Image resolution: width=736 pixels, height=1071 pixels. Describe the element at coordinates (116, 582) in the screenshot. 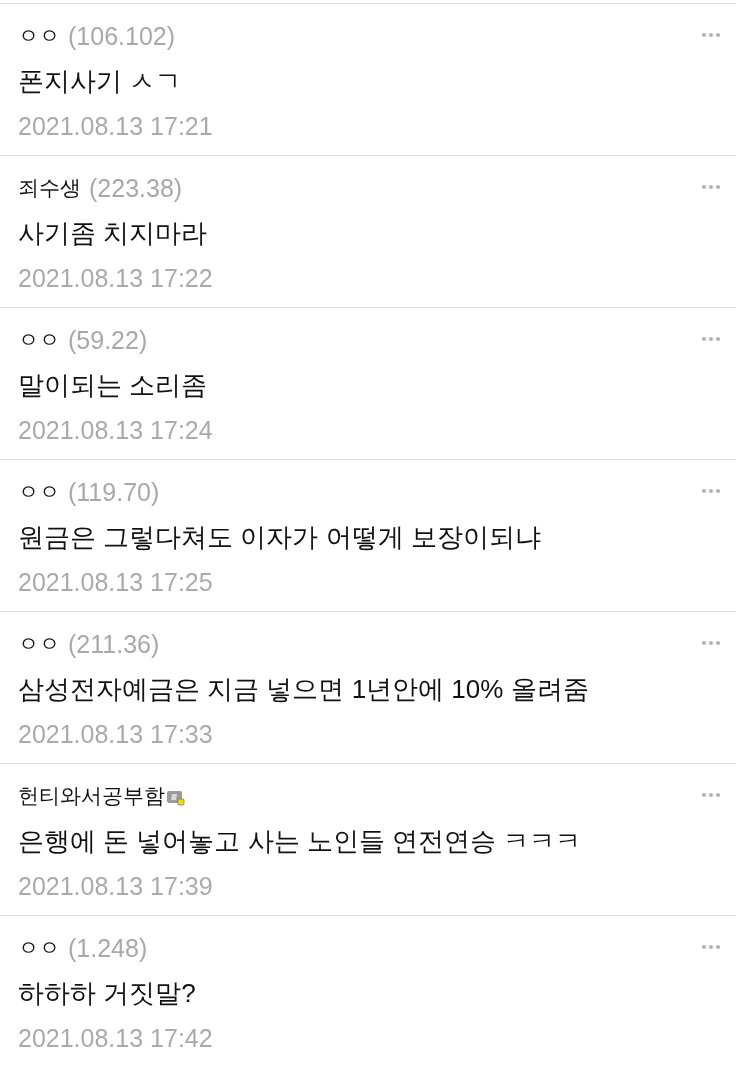

I see `comment-timestamp: 2021.08.13 17:25` at that location.